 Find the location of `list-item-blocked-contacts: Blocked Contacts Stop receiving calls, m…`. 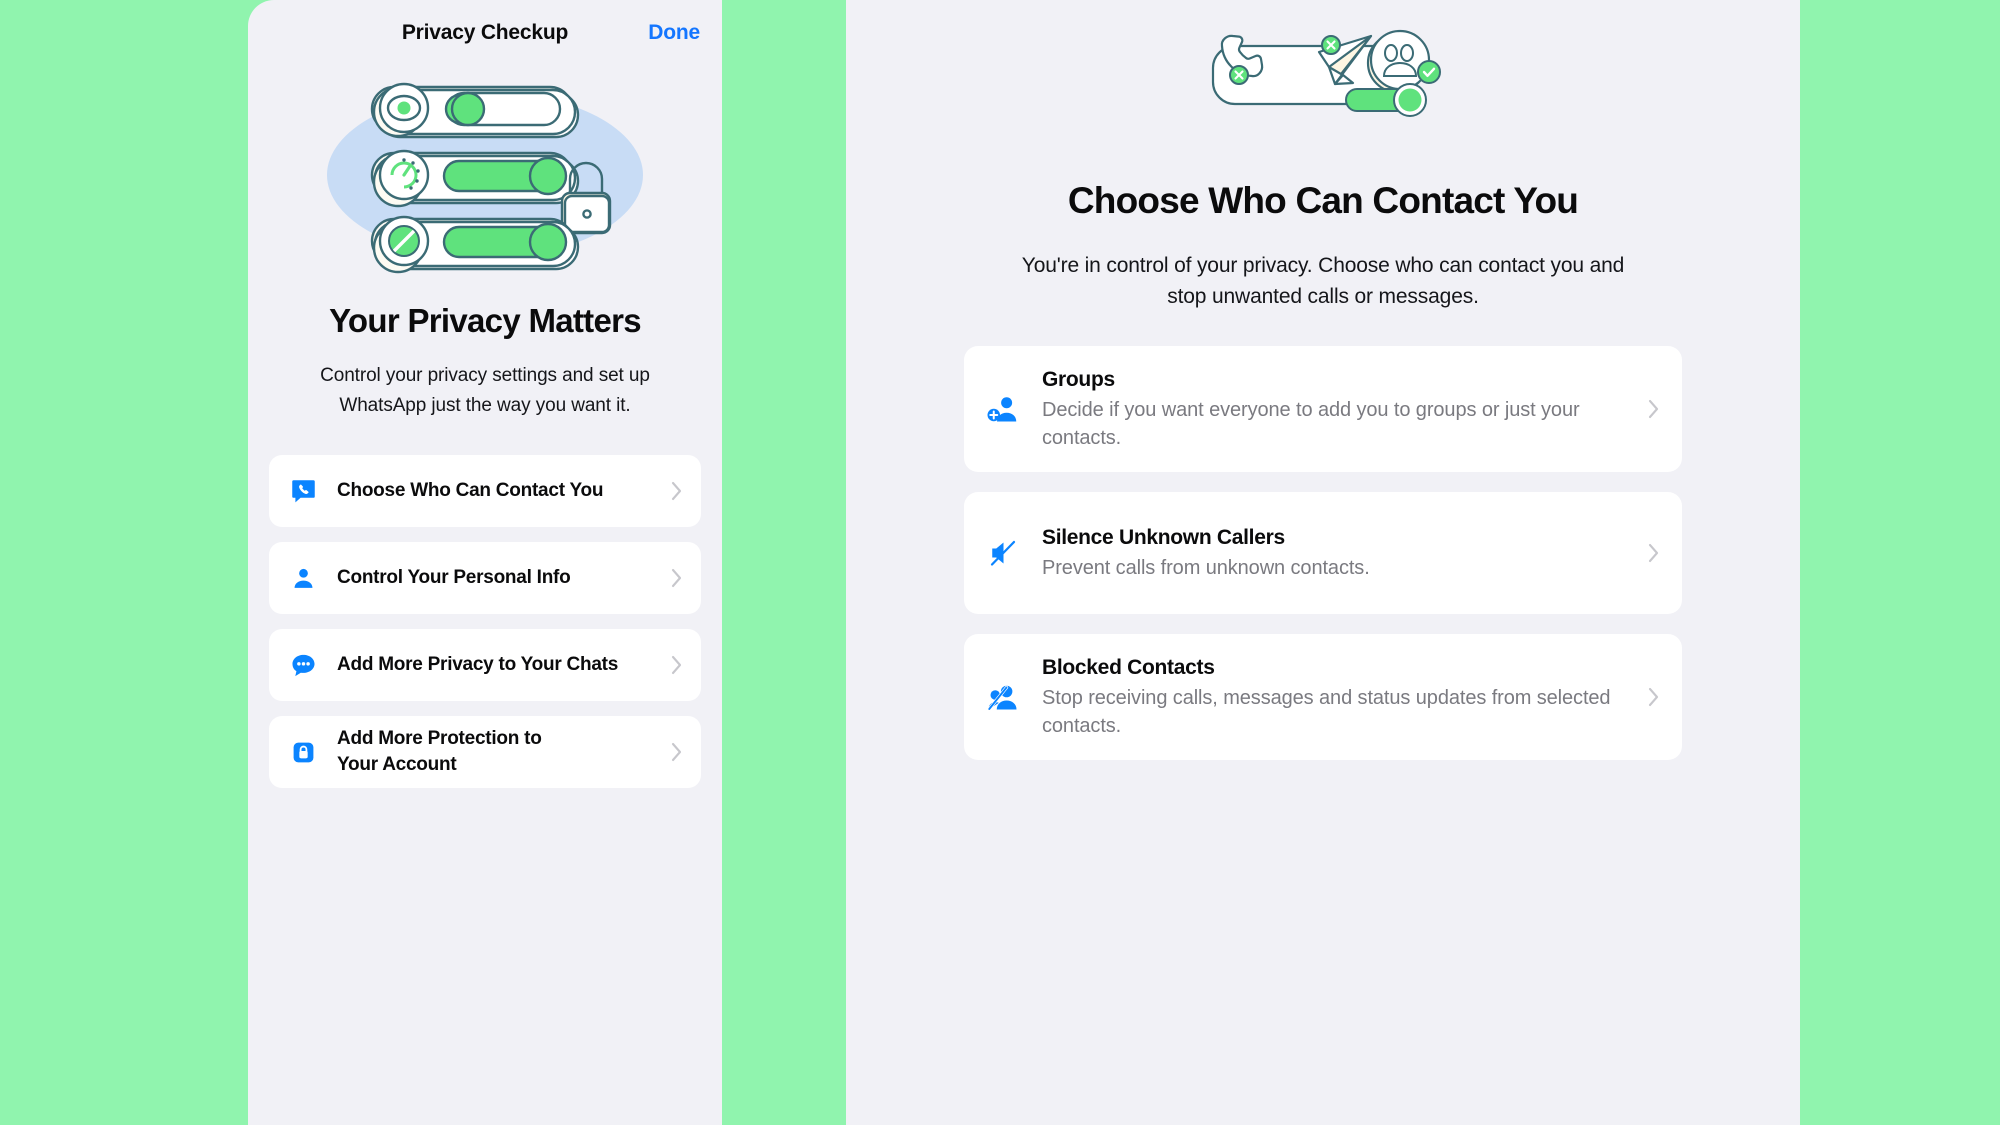

list-item-blocked-contacts: Blocked Contacts Stop receiving calls, m… is located at coordinates (1323, 697).